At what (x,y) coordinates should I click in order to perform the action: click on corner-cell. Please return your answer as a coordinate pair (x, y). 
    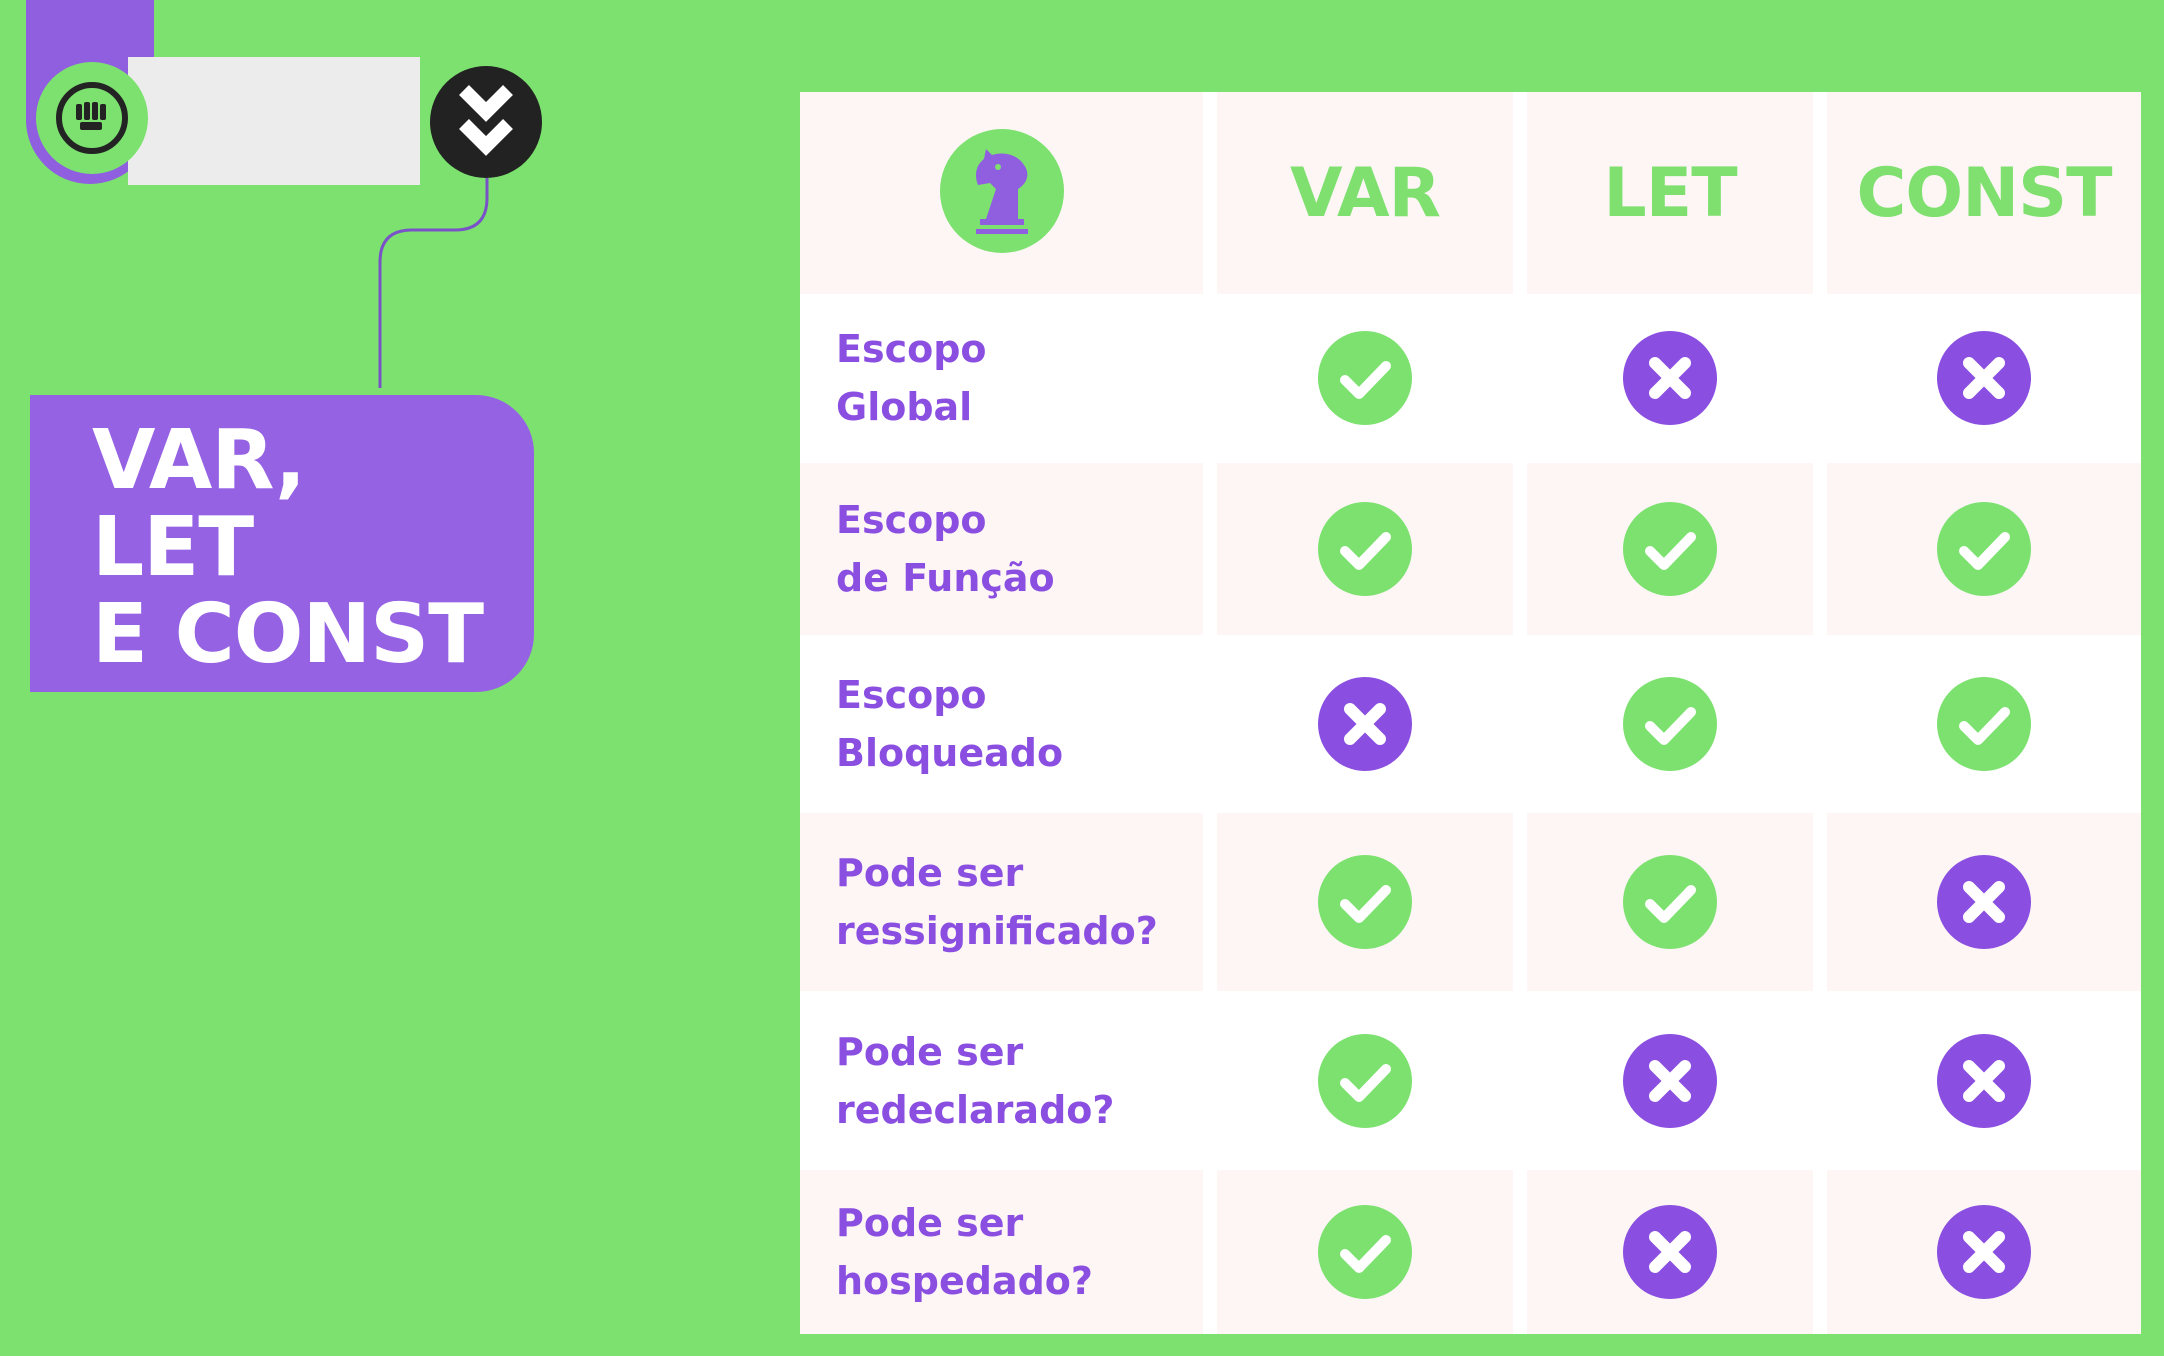
    Looking at the image, I should click on (1005, 193).